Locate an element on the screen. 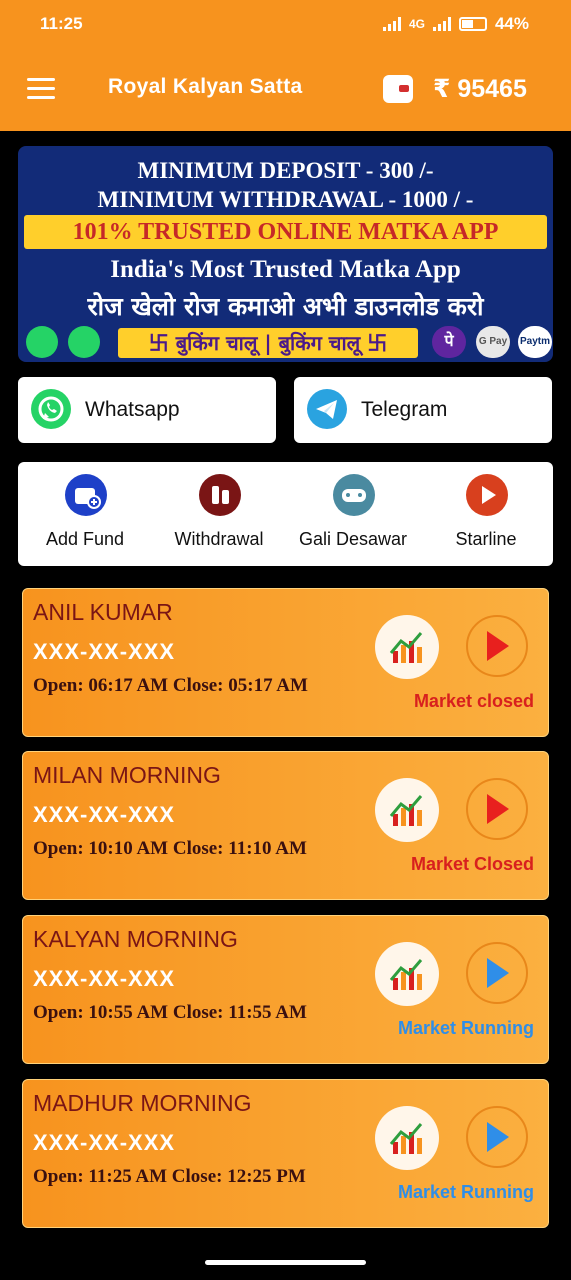 This screenshot has width=571, height=1280. banner-booking-open: 卐 बुकिंग चालू | बुकिंग चालू 卐 is located at coordinates (268, 343).